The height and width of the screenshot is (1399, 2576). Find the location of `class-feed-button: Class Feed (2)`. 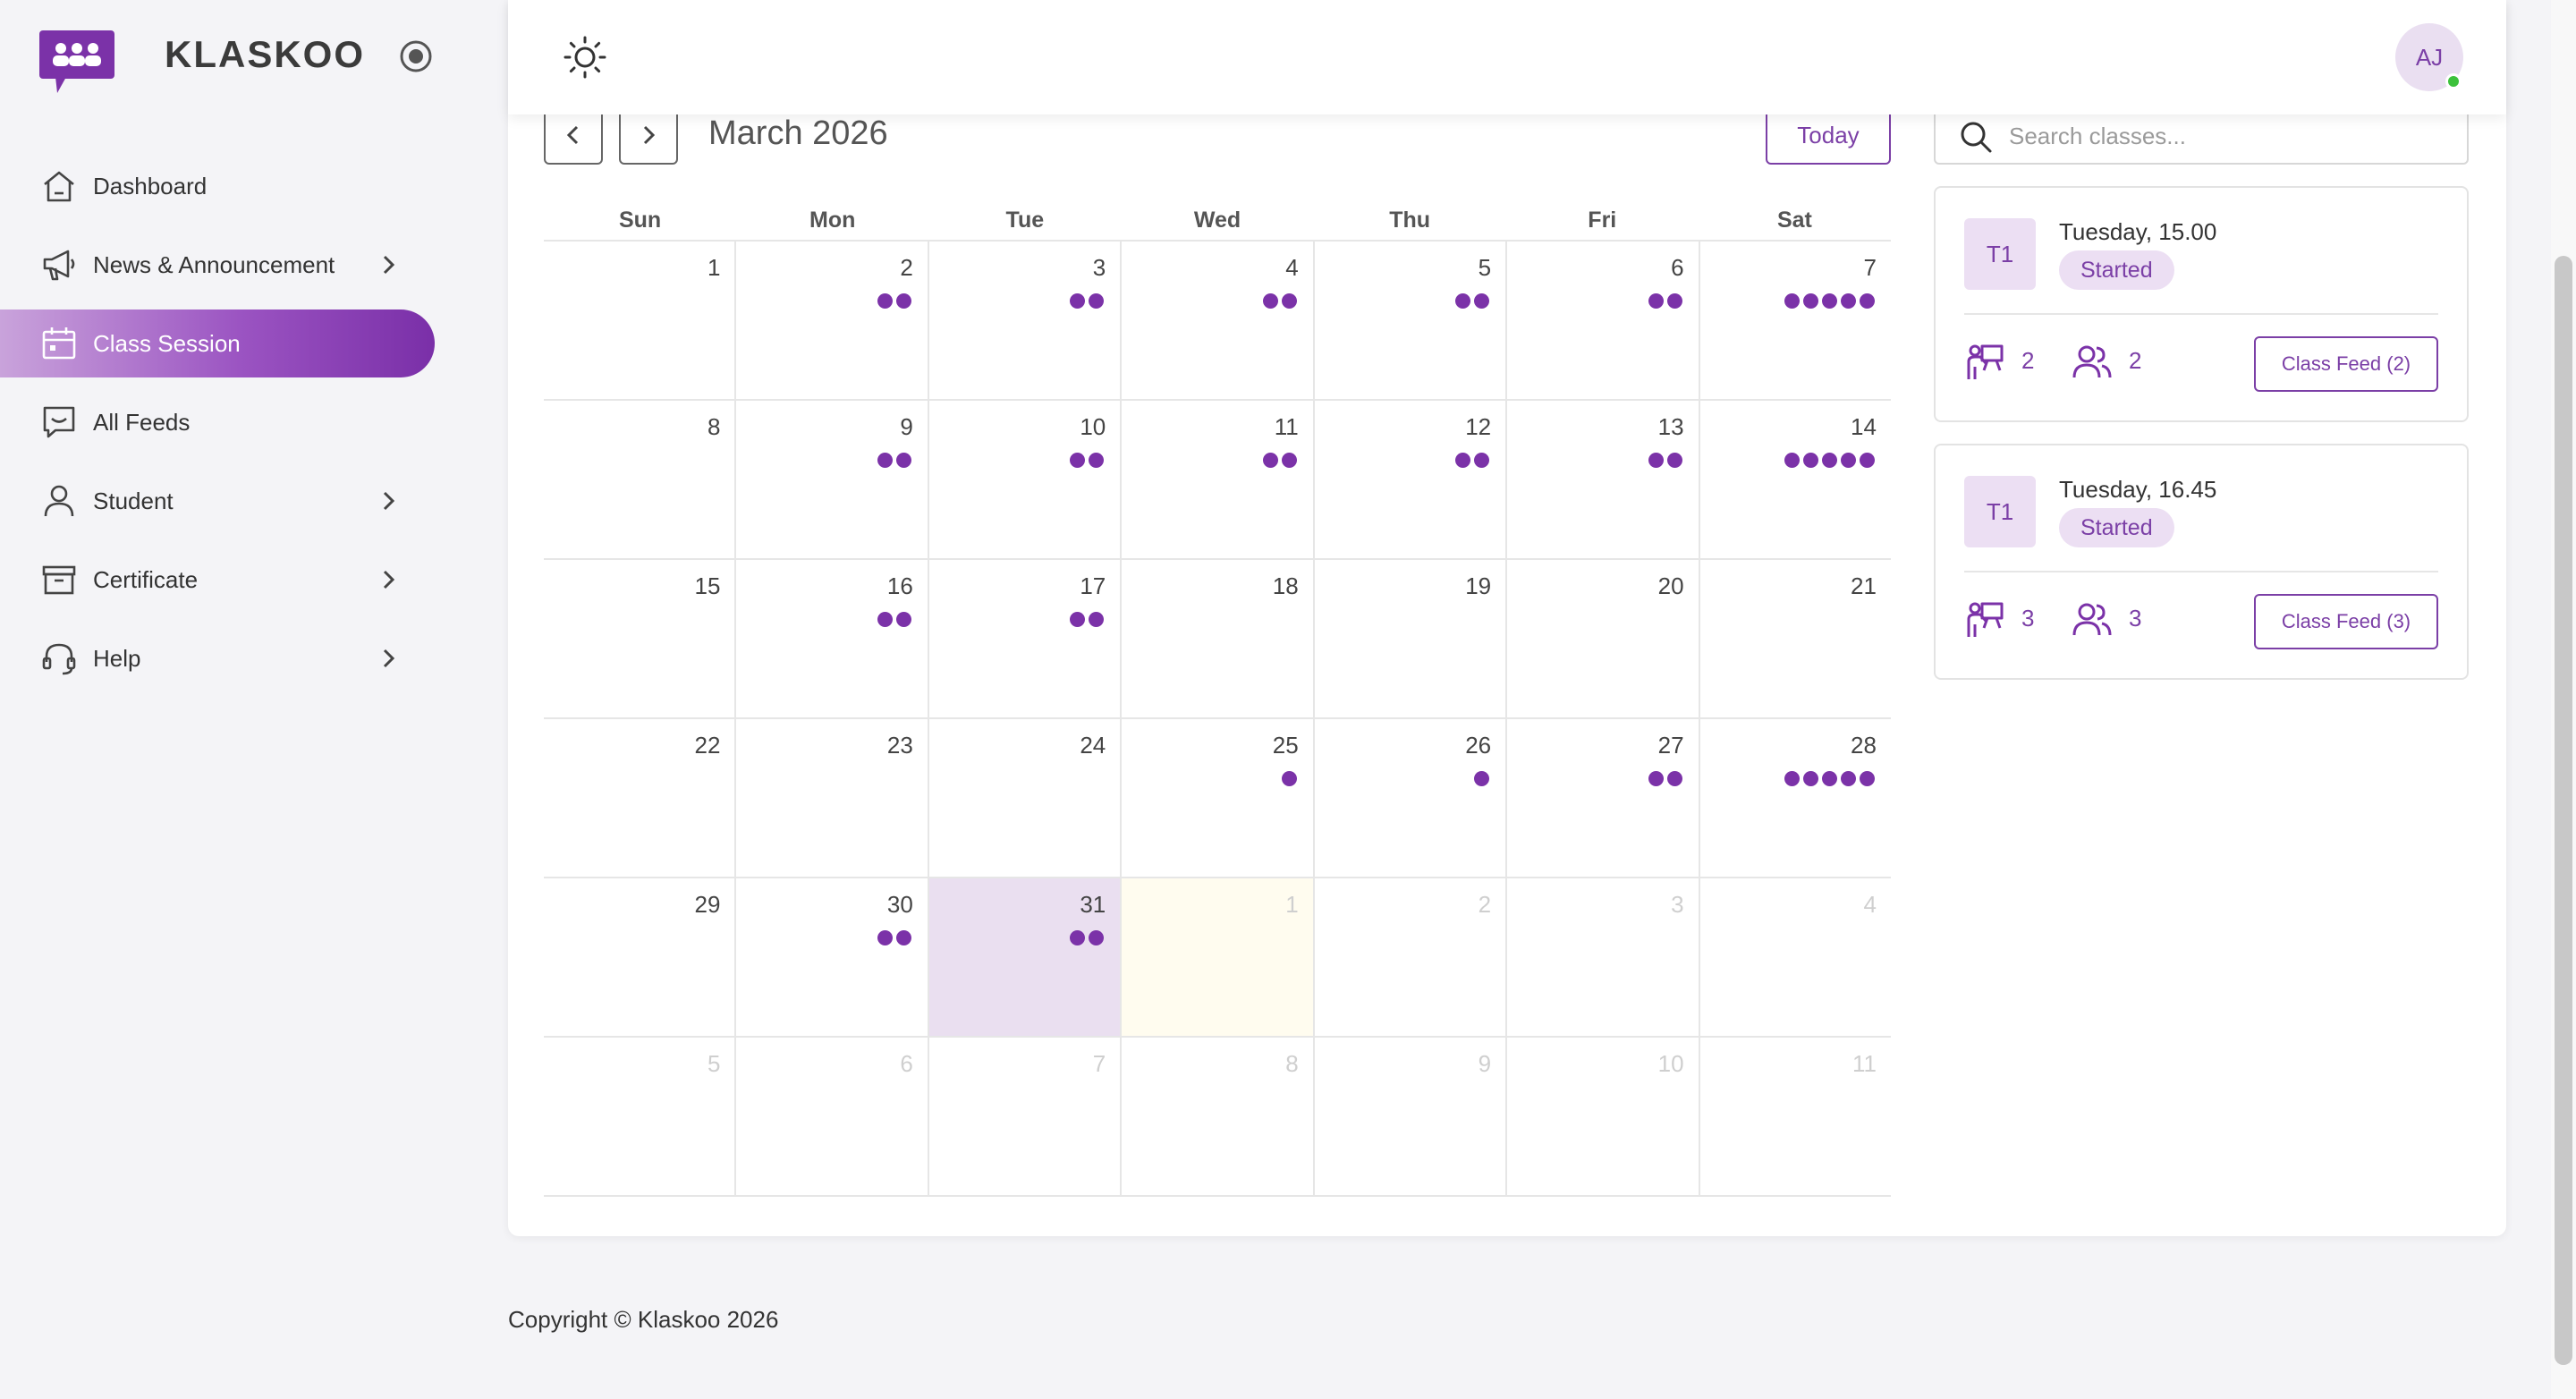

class-feed-button: Class Feed (2) is located at coordinates (2346, 364).